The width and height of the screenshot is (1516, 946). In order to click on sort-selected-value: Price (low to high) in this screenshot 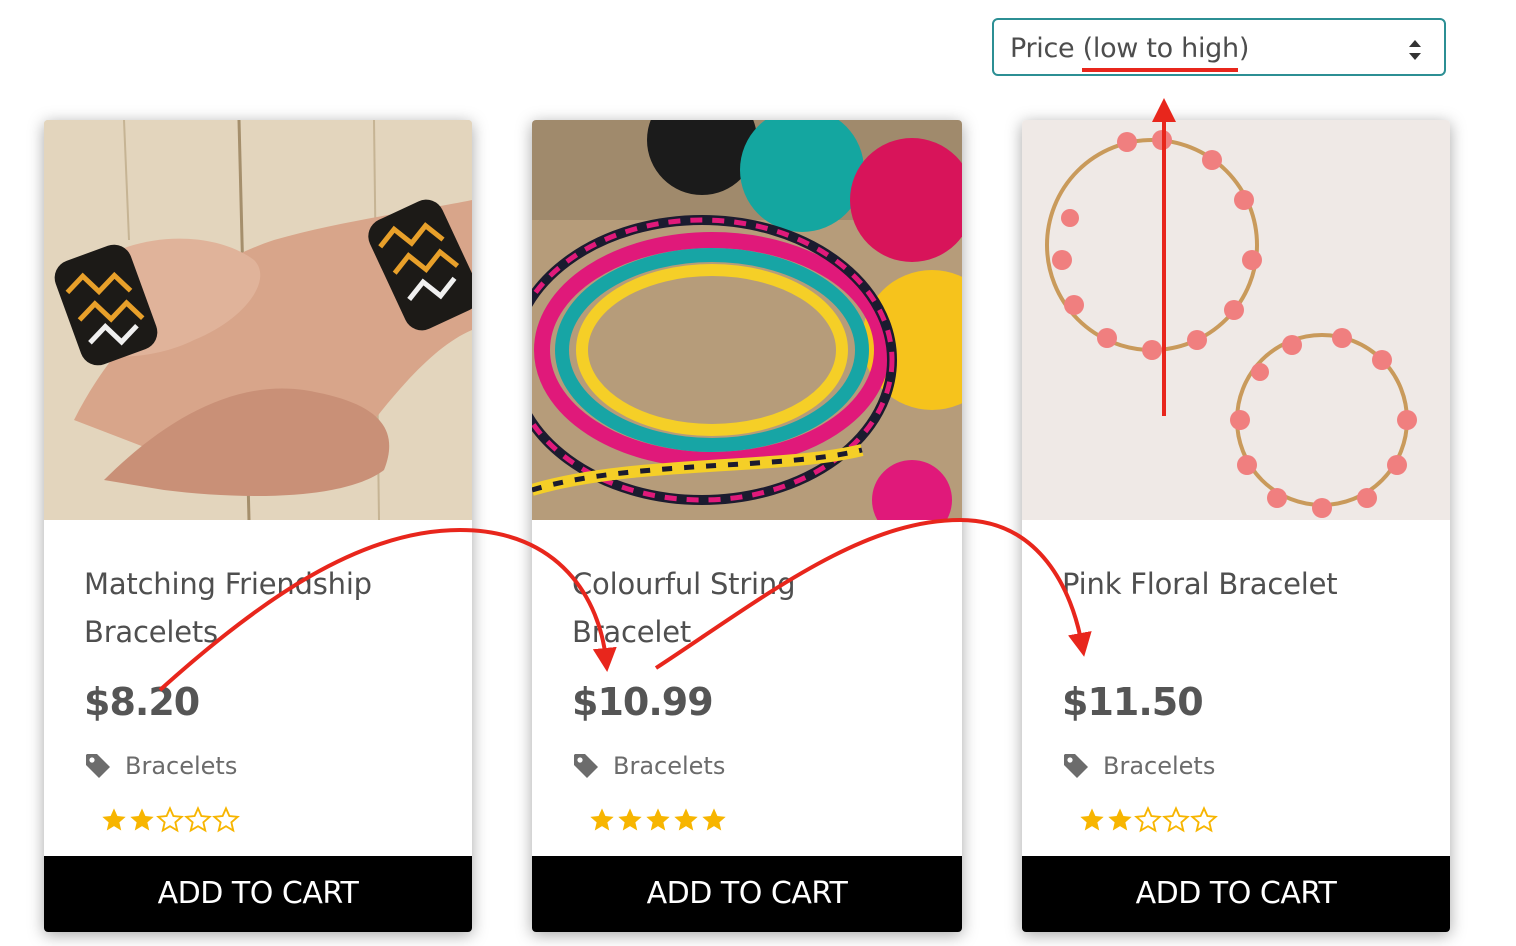, I will do `click(1130, 48)`.